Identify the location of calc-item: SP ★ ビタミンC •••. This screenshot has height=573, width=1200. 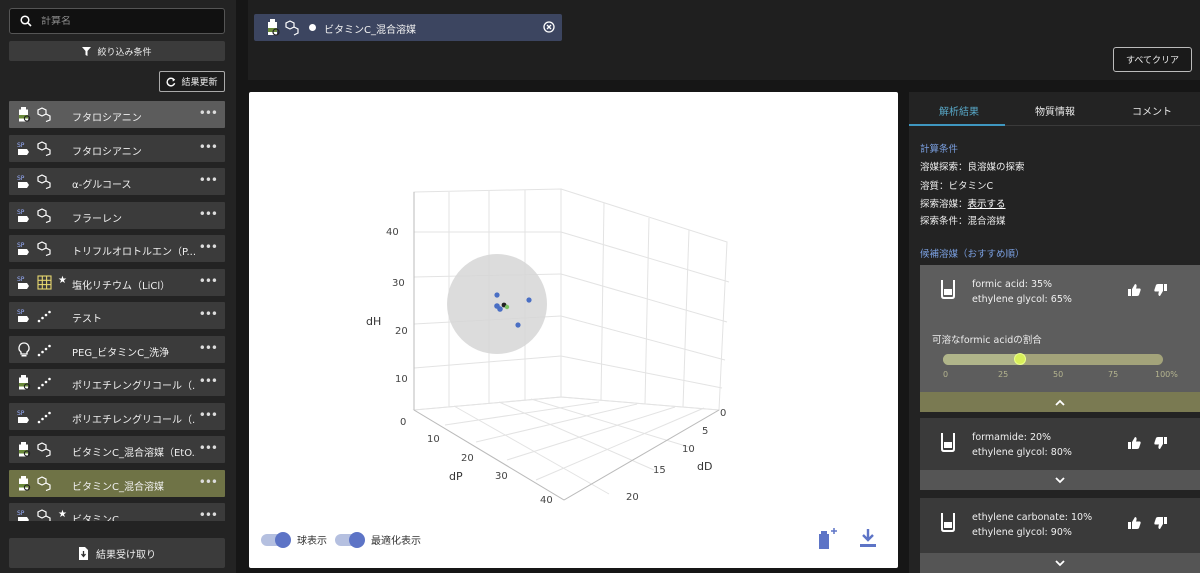
(117, 512).